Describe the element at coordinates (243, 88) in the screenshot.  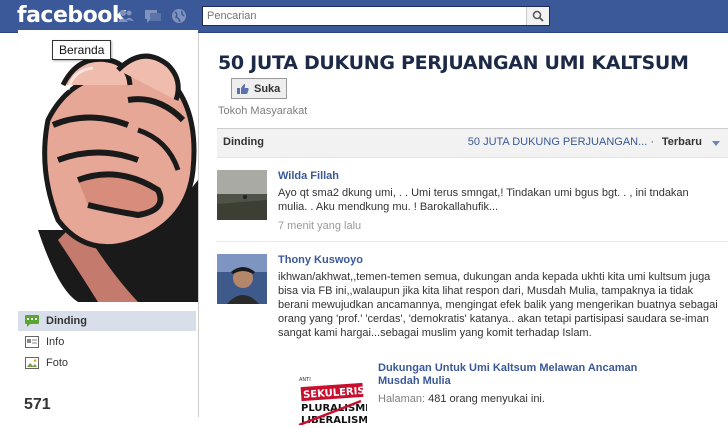
I see `thumbs-up-icon` at that location.